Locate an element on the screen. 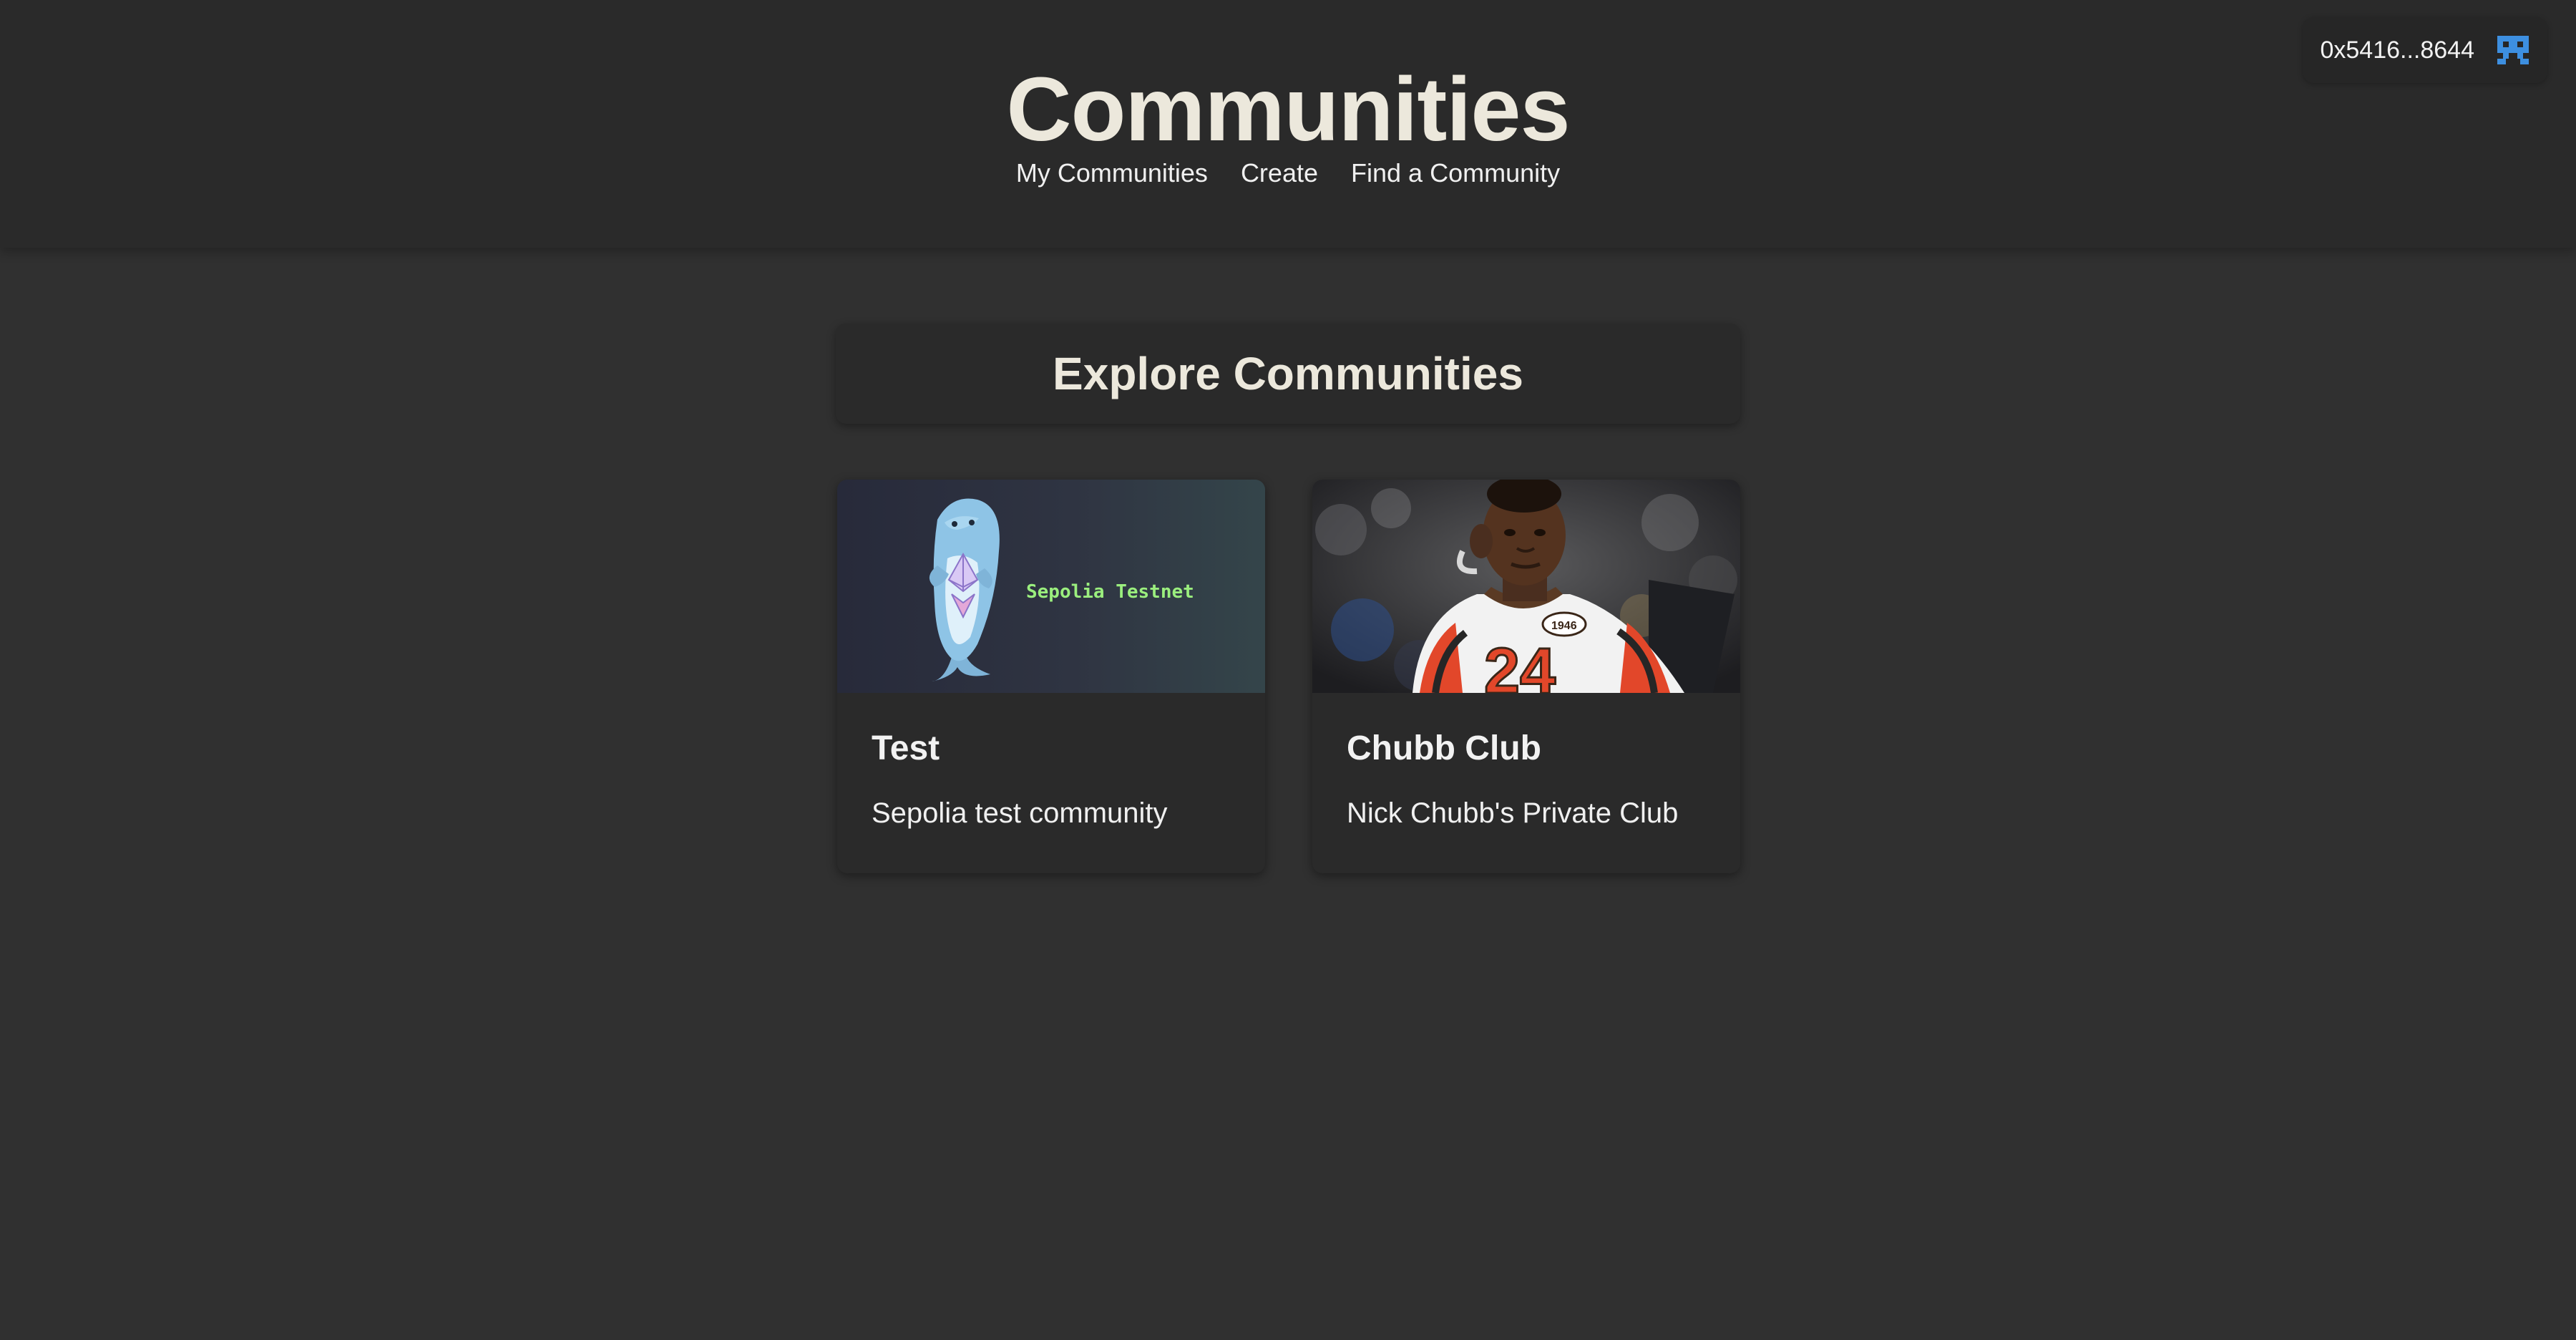 The height and width of the screenshot is (1340, 2576). section-title: Explore Communities is located at coordinates (1288, 374).